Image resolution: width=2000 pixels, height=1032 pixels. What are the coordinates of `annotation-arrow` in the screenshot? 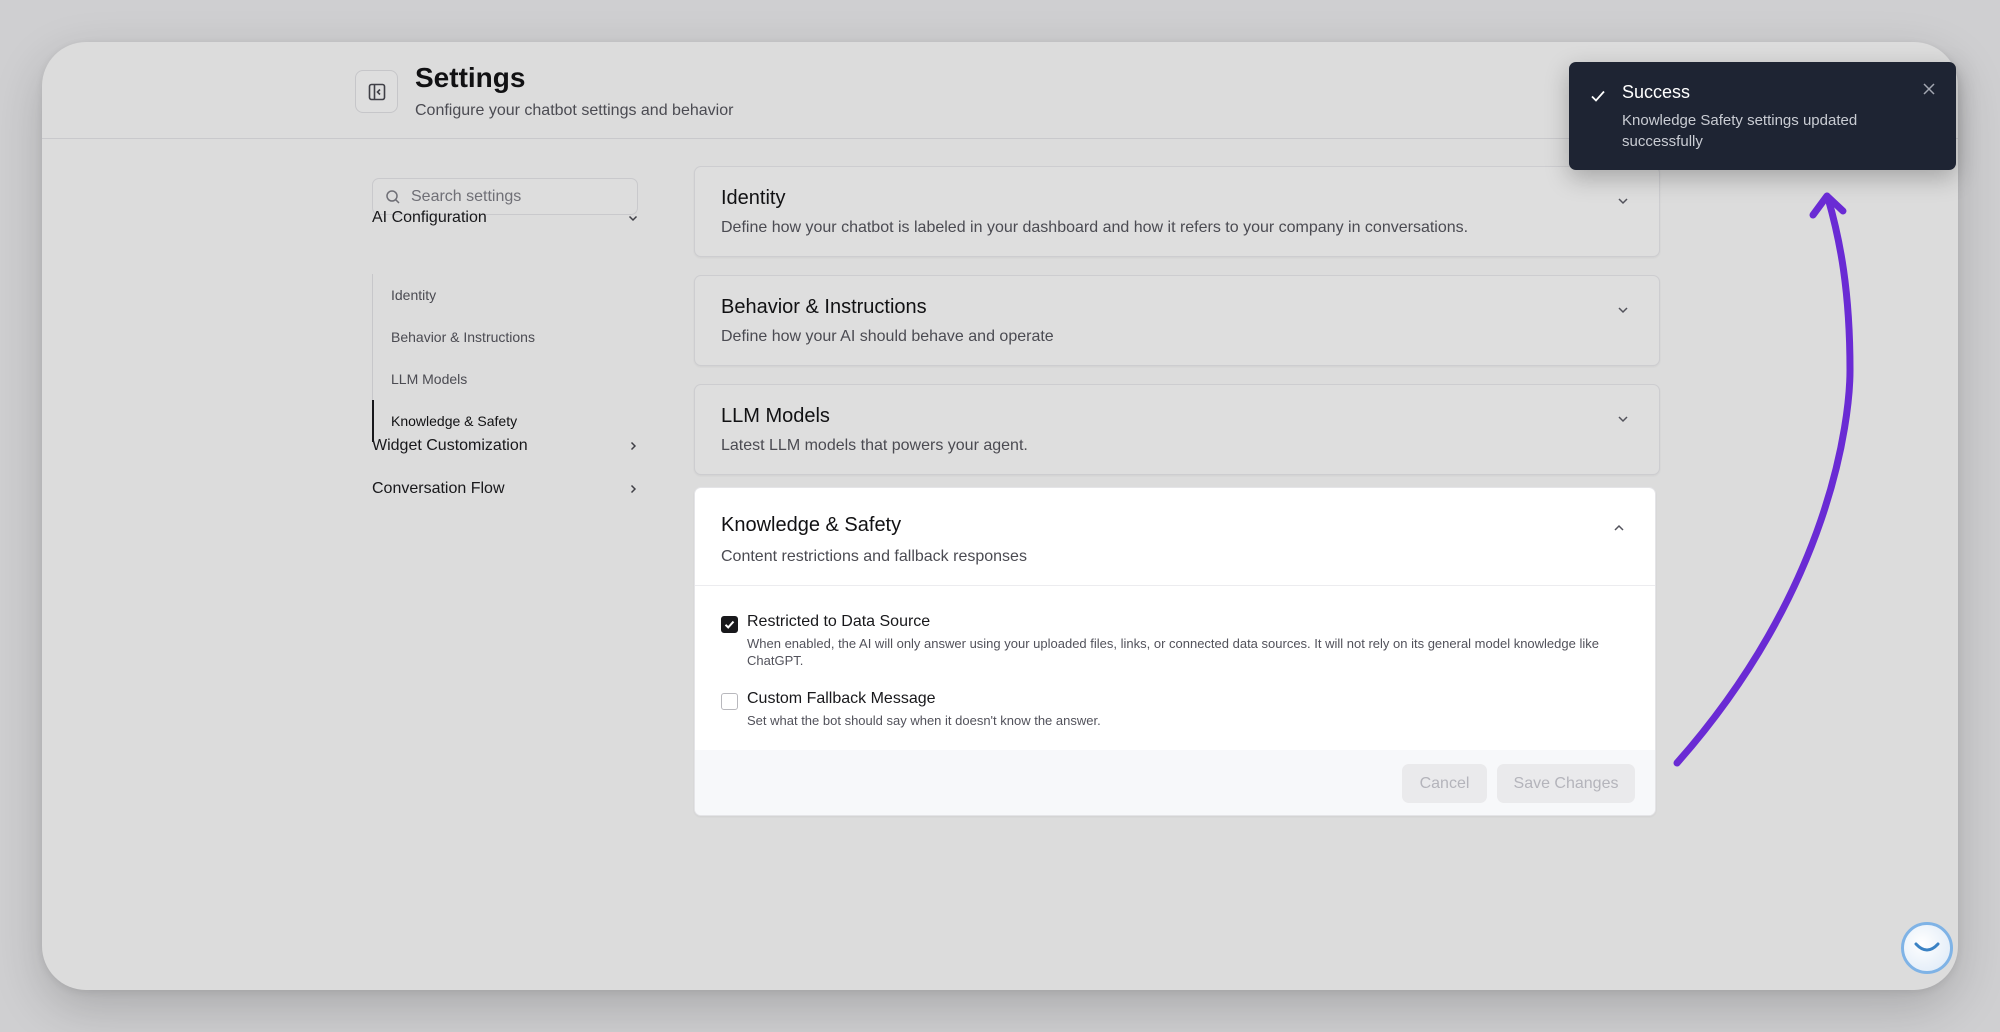 It's located at (1763, 479).